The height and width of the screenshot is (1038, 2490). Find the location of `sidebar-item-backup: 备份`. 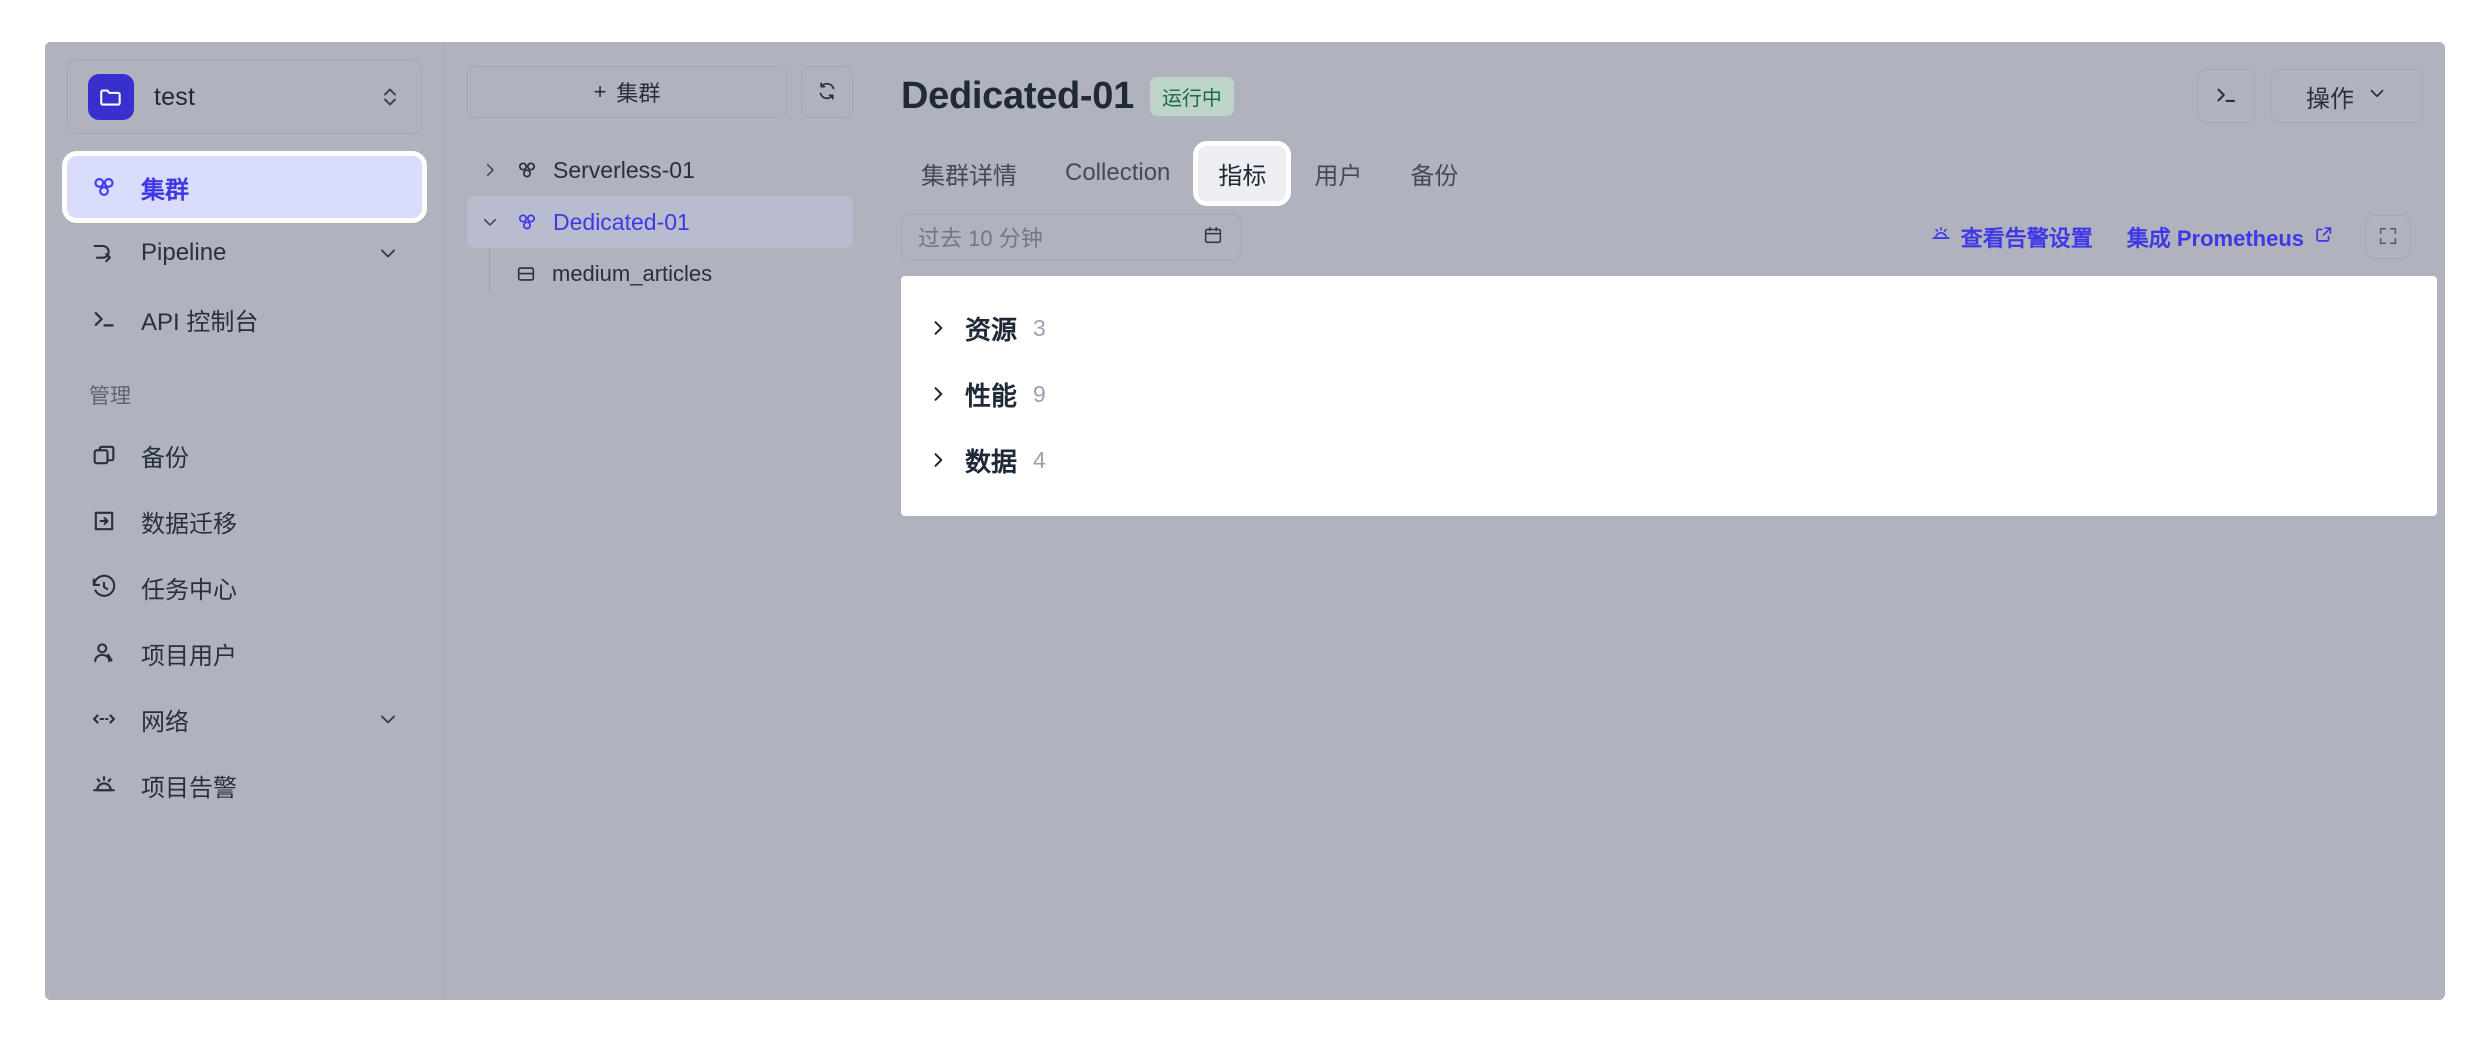

sidebar-item-backup: 备份 is located at coordinates (244, 455).